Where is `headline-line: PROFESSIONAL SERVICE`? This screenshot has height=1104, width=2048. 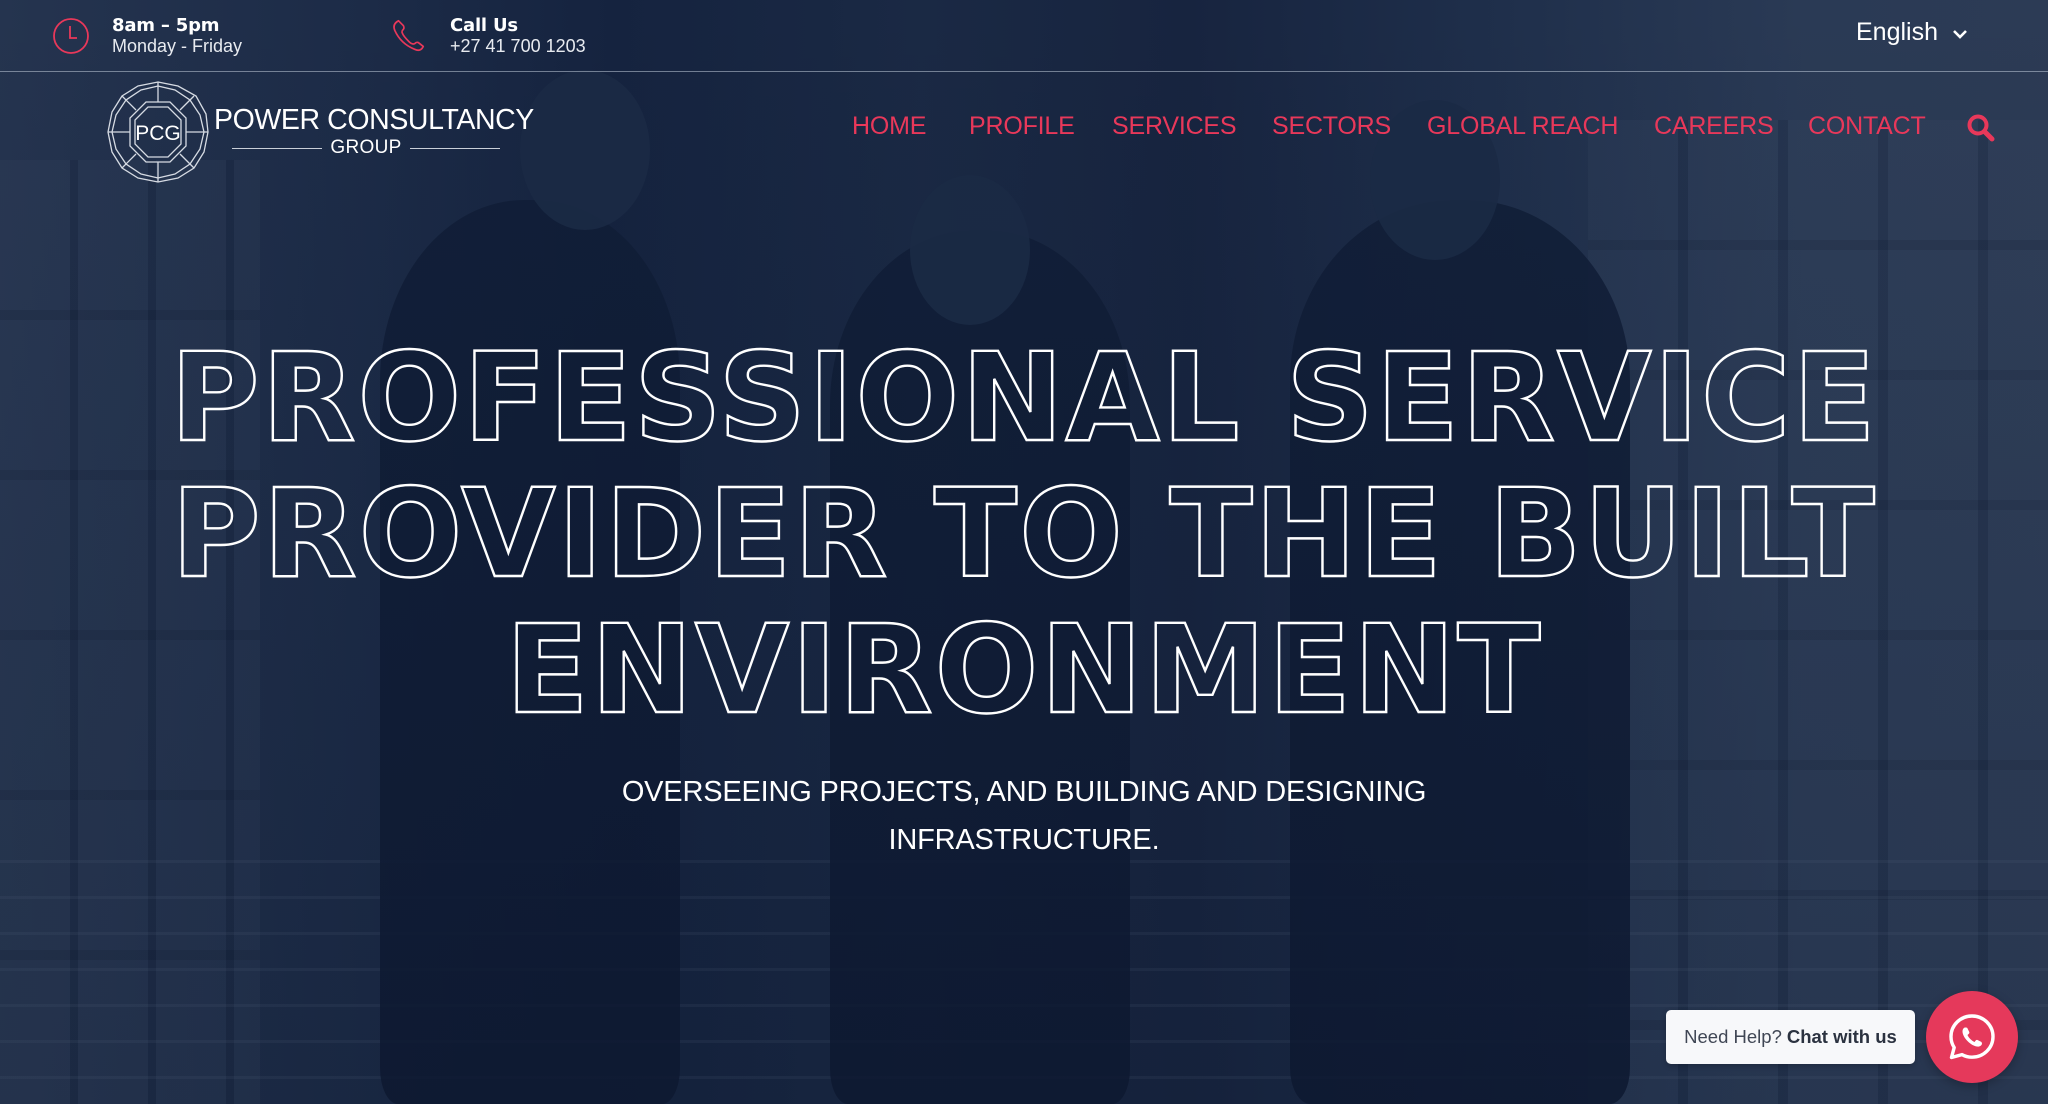 headline-line: PROFESSIONAL SERVICE is located at coordinates (1023, 398).